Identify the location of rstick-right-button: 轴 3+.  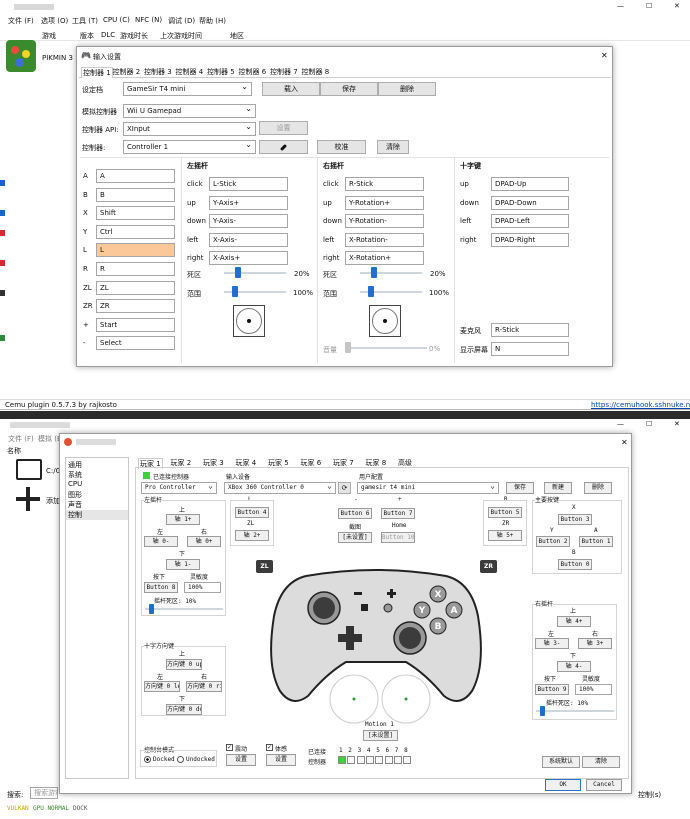
(595, 643).